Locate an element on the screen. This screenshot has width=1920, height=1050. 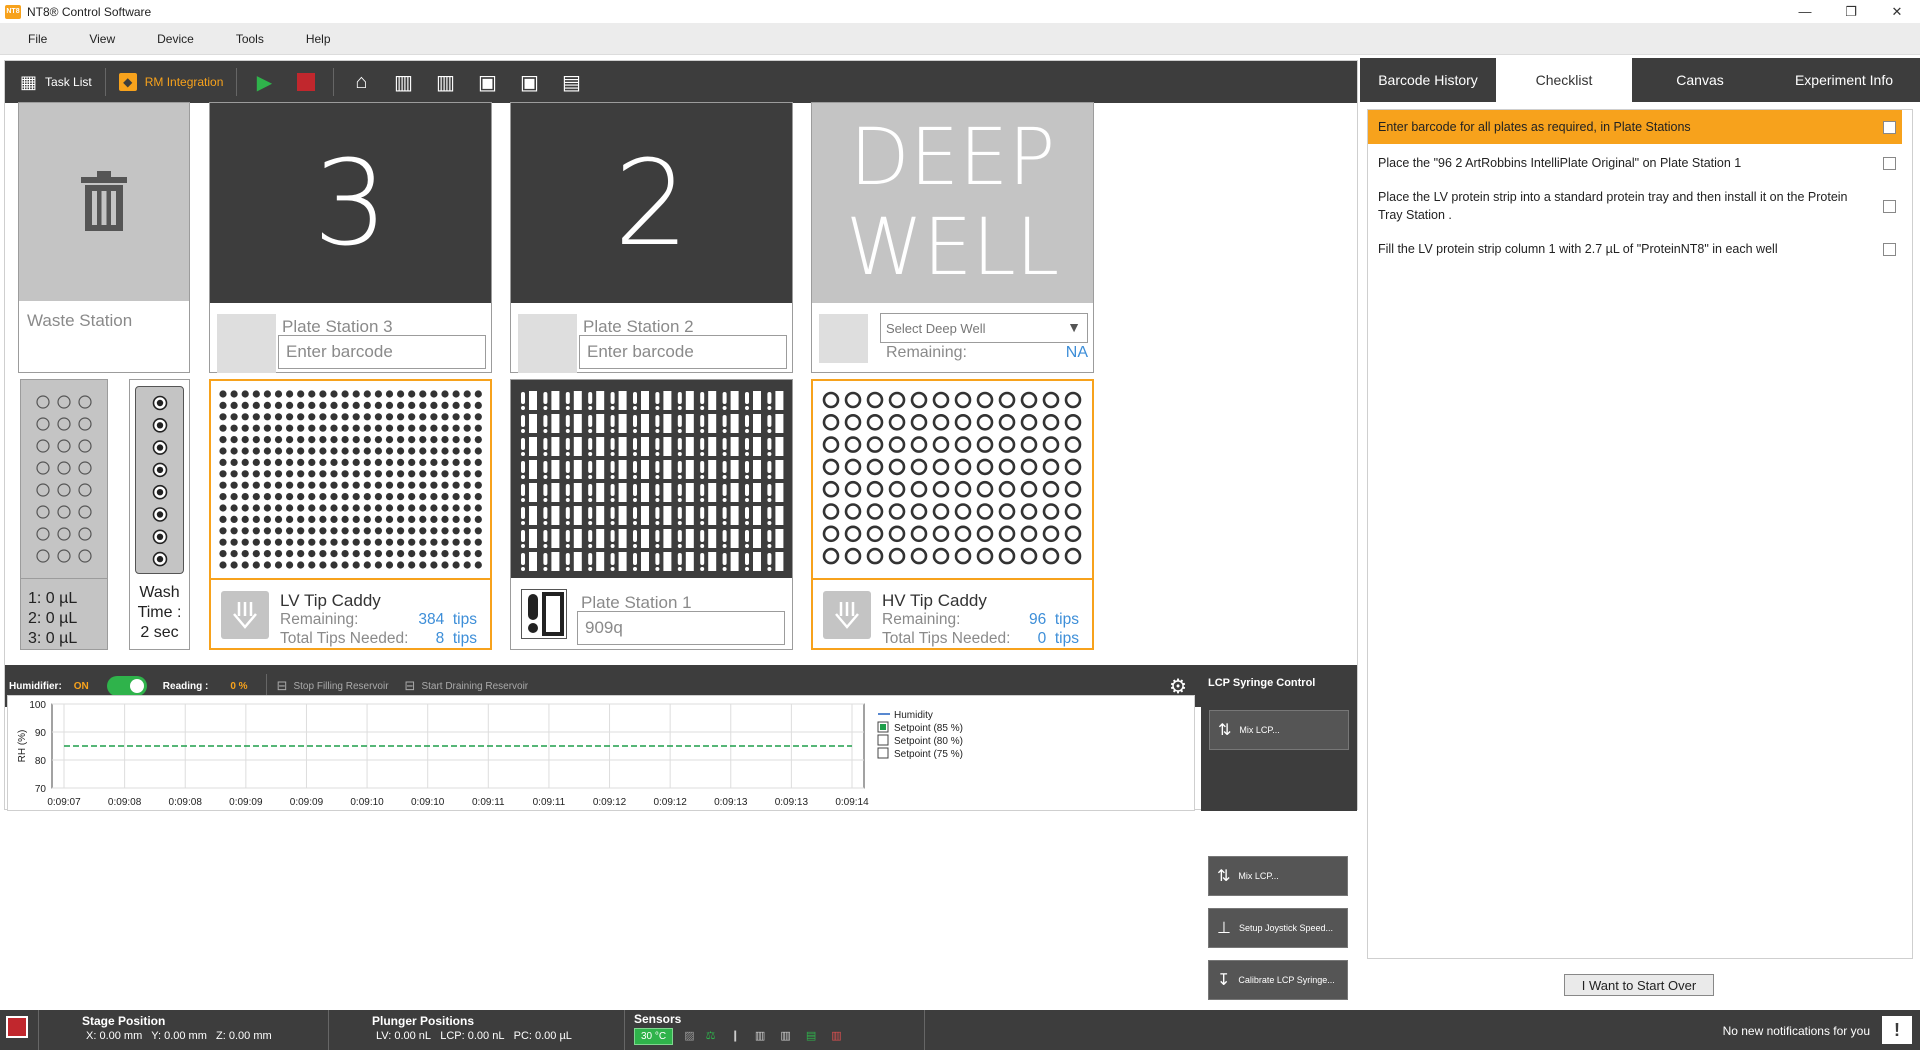
tool-2-button: ▥ is located at coordinates (445, 82).